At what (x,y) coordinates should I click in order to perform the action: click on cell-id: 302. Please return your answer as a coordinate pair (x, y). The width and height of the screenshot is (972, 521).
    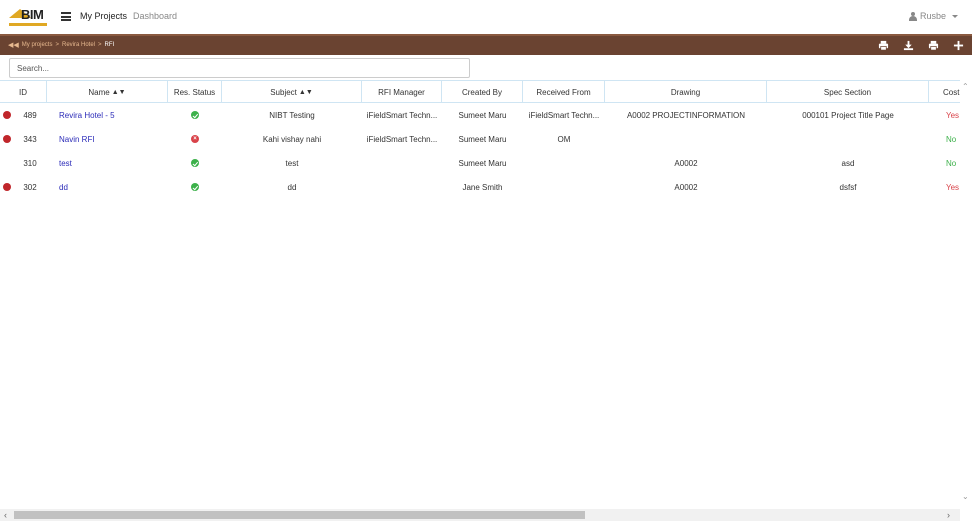
    Looking at the image, I should click on (30, 187).